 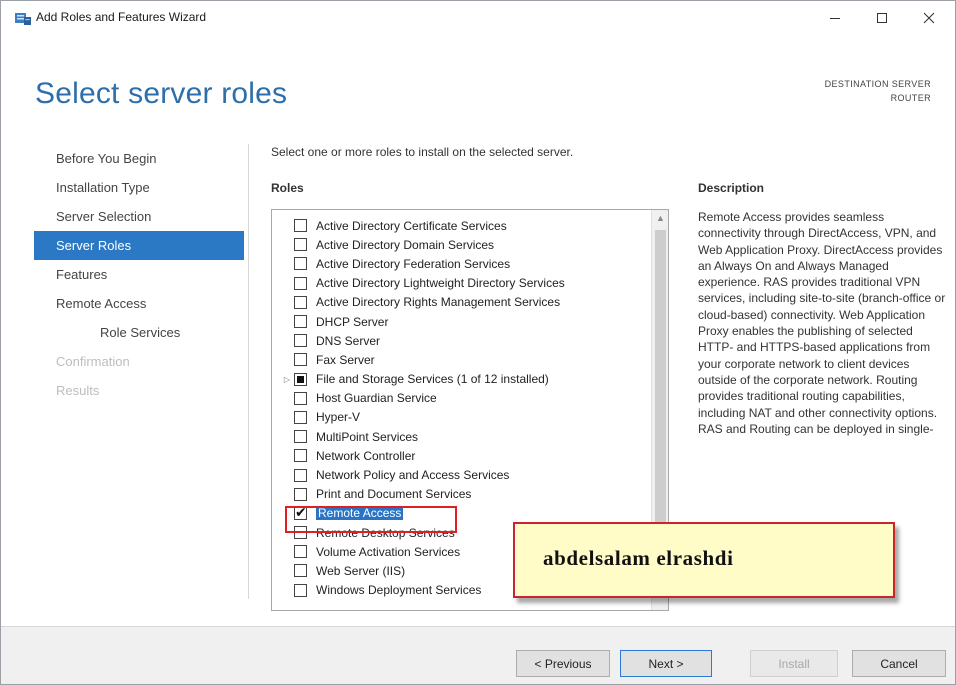 I want to click on close-icon, so click(x=929, y=18).